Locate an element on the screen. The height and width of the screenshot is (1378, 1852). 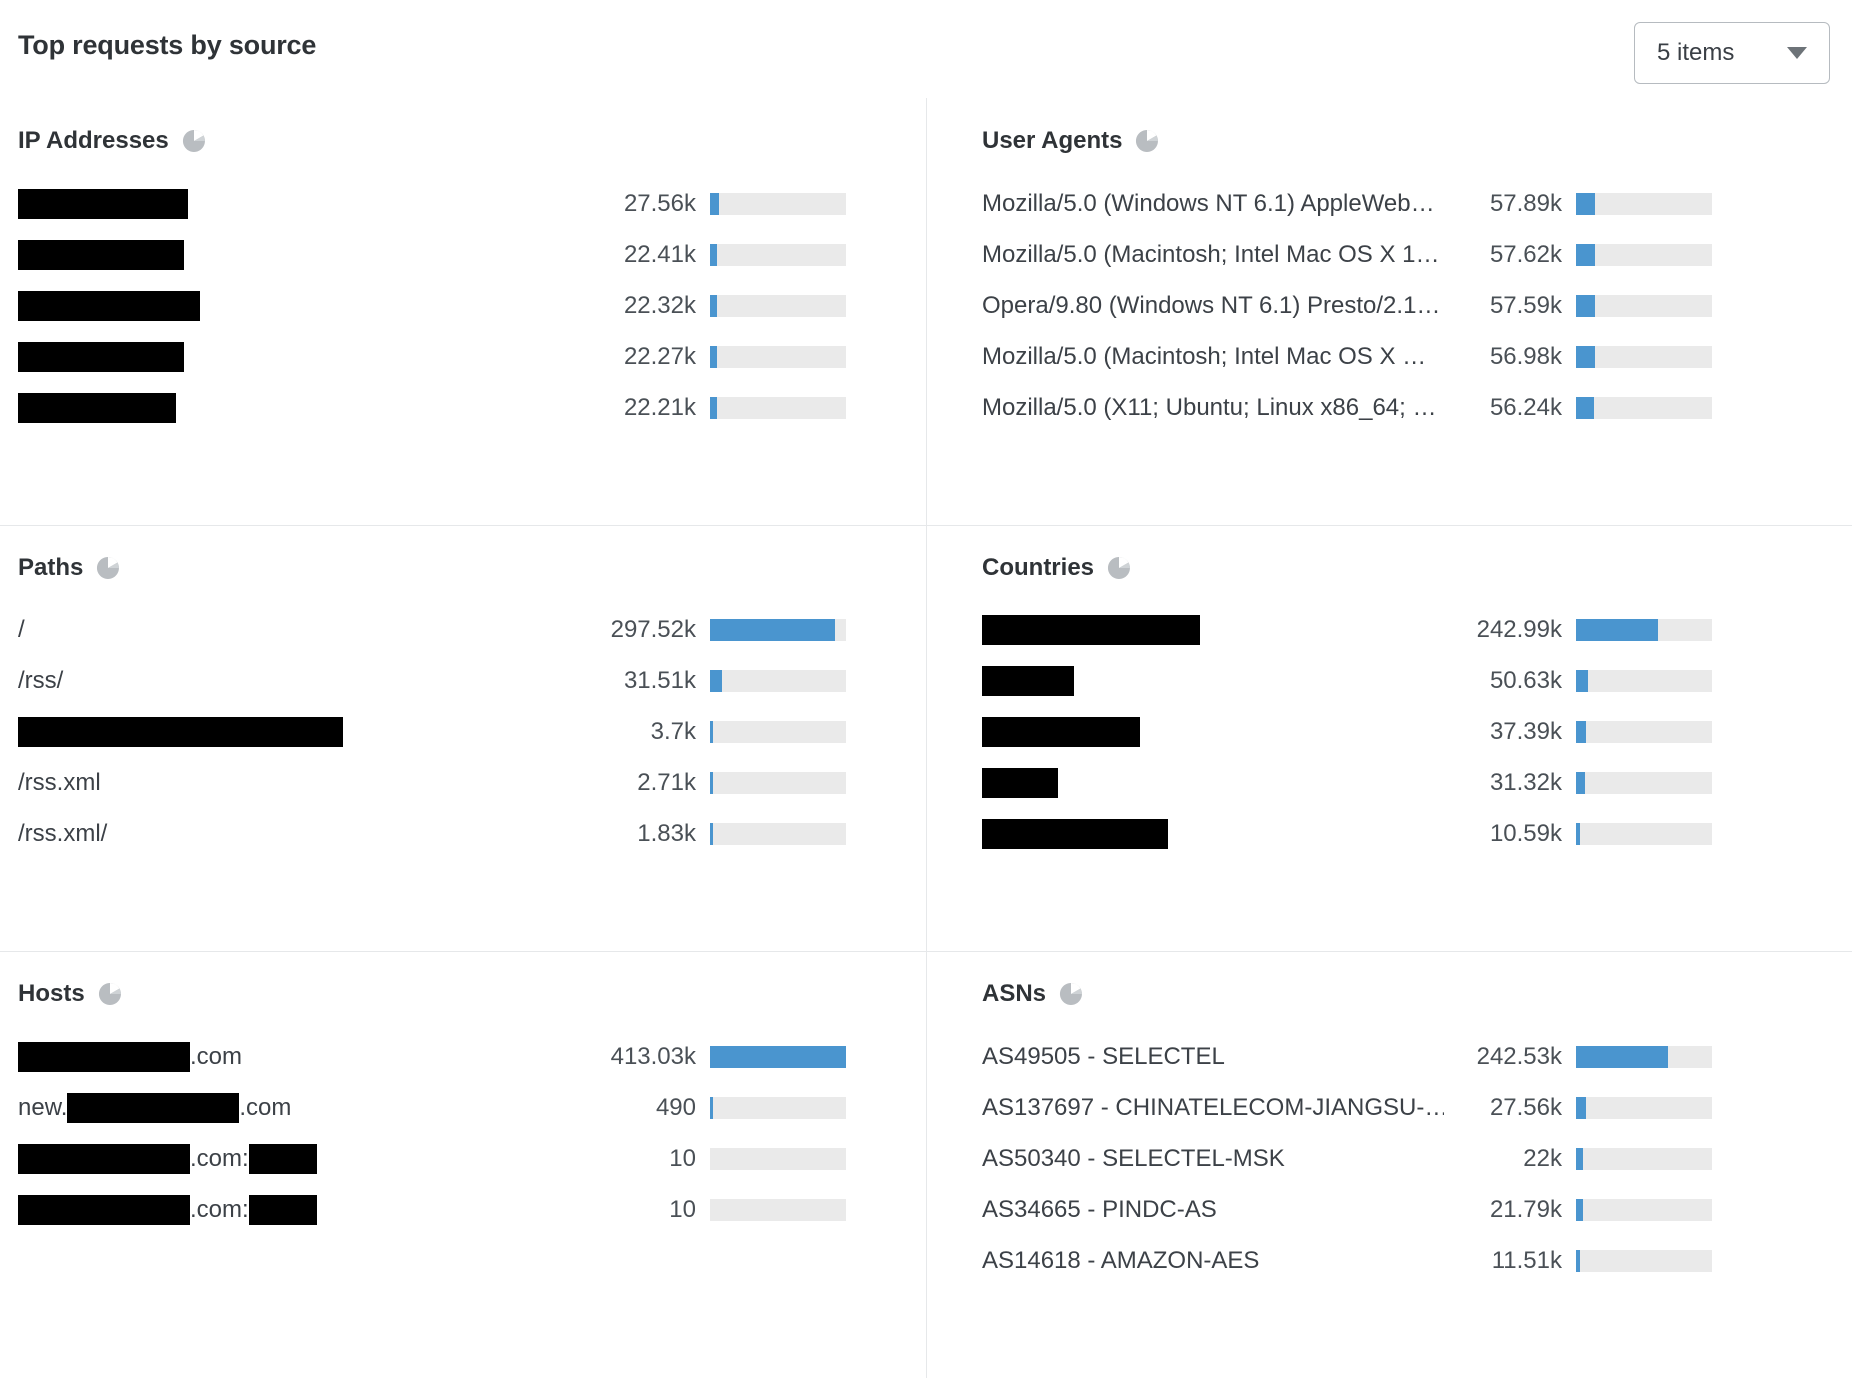
table-row: 27.56k is located at coordinates (461, 203).